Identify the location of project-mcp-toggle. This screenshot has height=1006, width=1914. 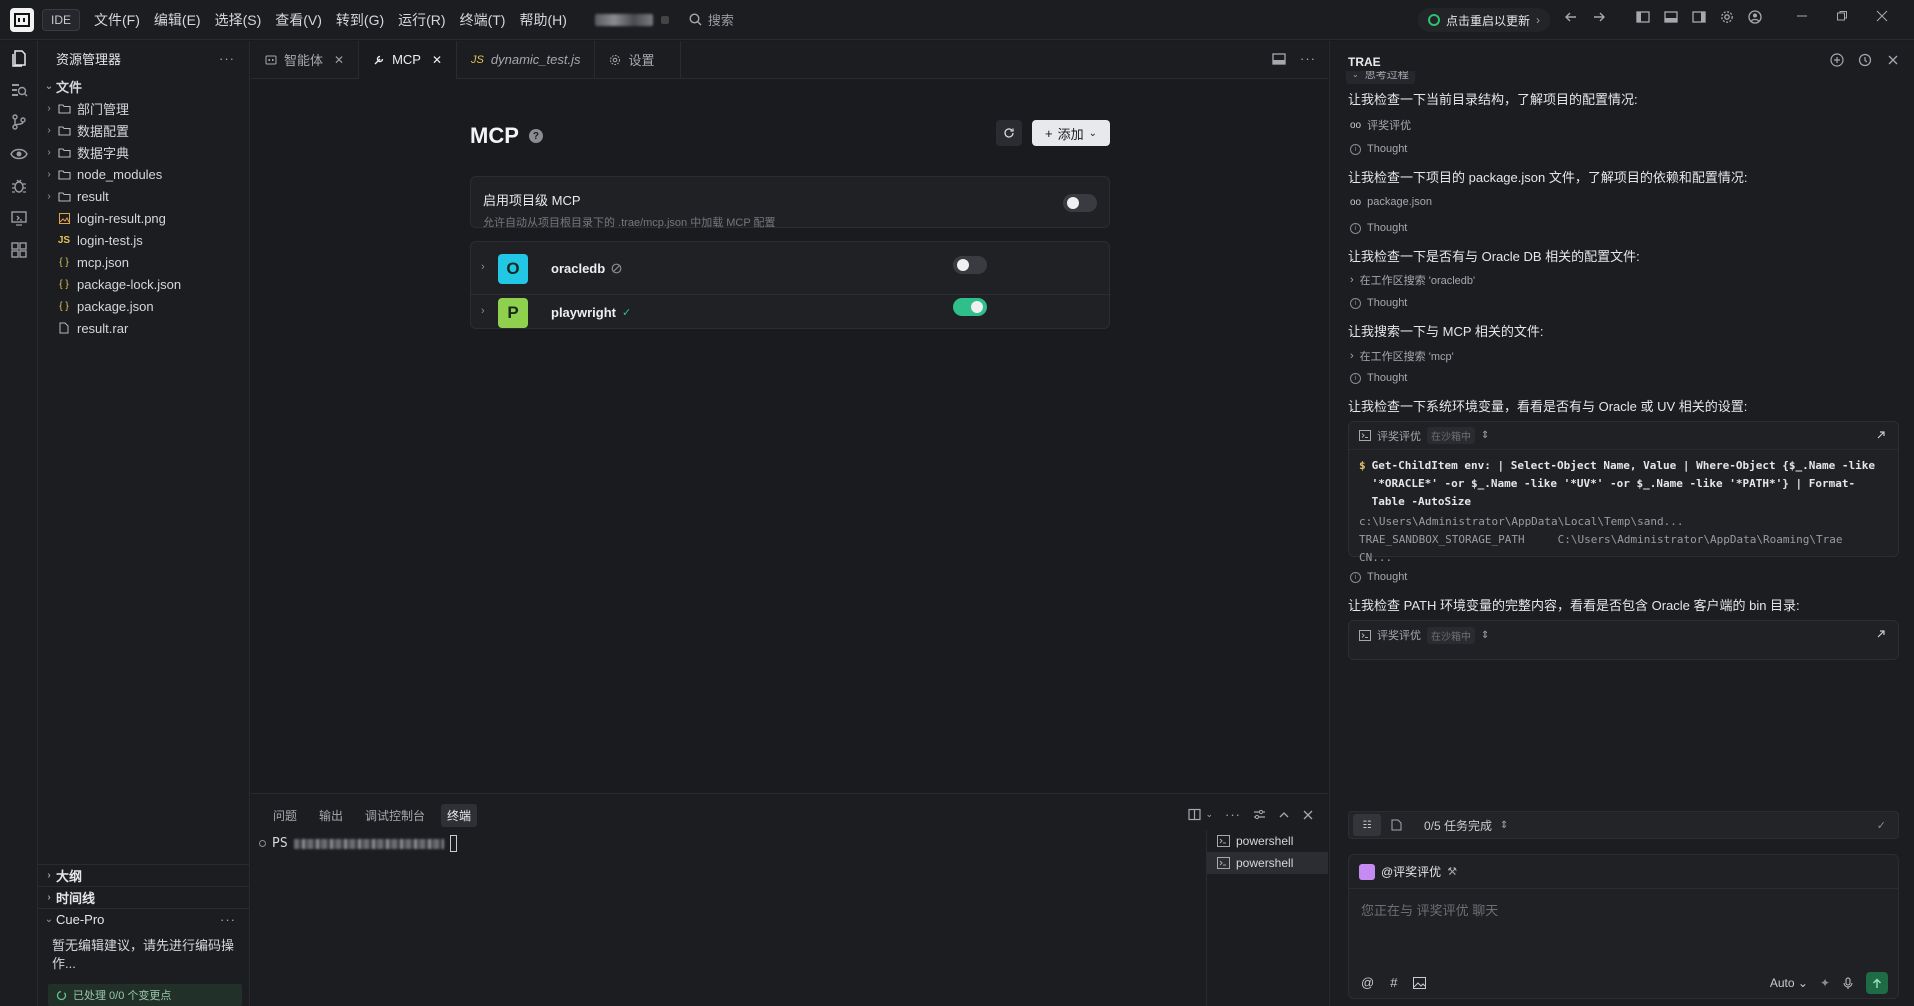
(1080, 203).